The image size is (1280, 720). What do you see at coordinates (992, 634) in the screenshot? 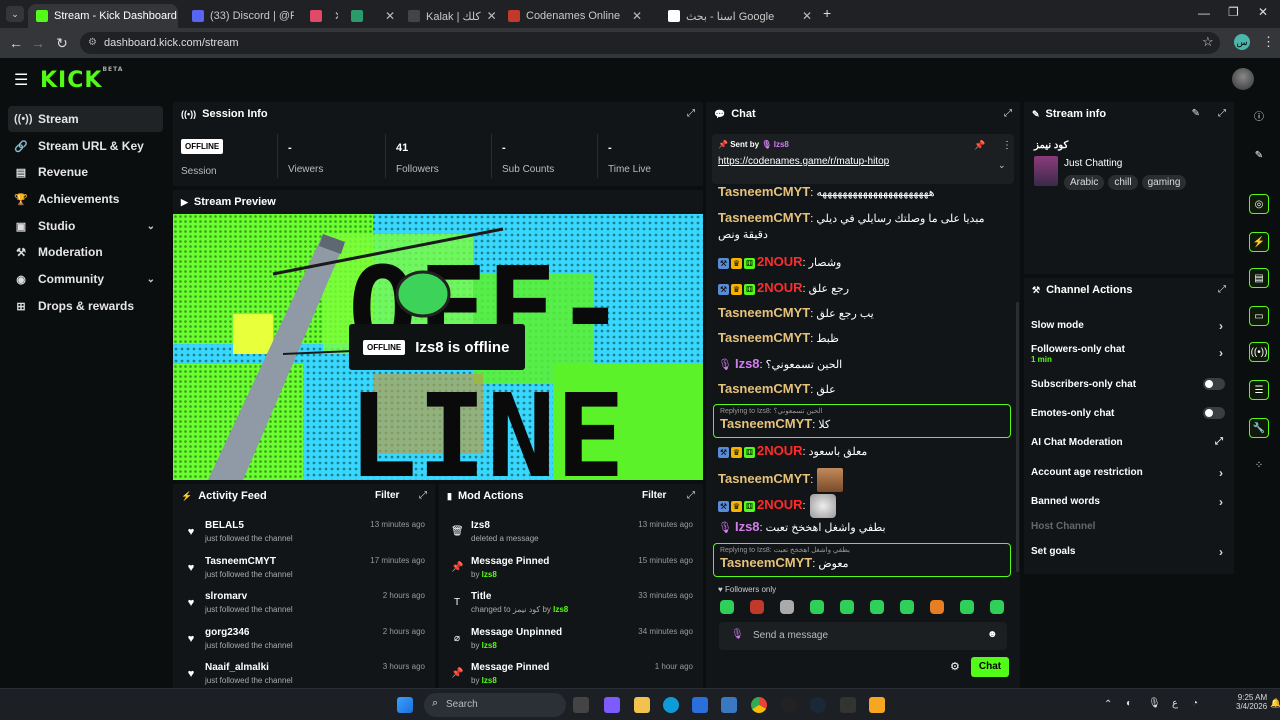
I see `emoji-icon: ☻` at bounding box center [992, 634].